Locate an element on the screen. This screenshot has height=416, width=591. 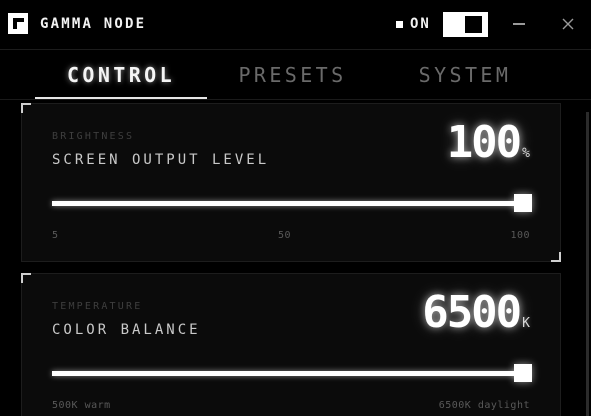
brightness-slider is located at coordinates (292, 203).